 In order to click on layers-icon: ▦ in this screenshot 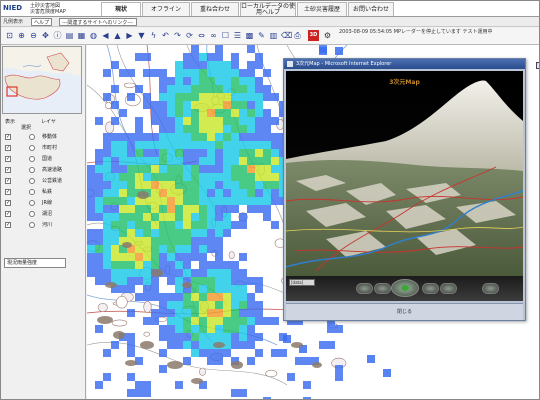, I will do `click(81, 36)`.